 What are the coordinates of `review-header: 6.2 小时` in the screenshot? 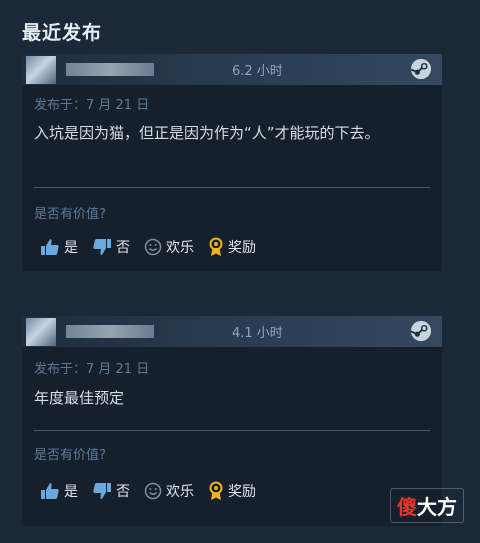 It's located at (232, 69).